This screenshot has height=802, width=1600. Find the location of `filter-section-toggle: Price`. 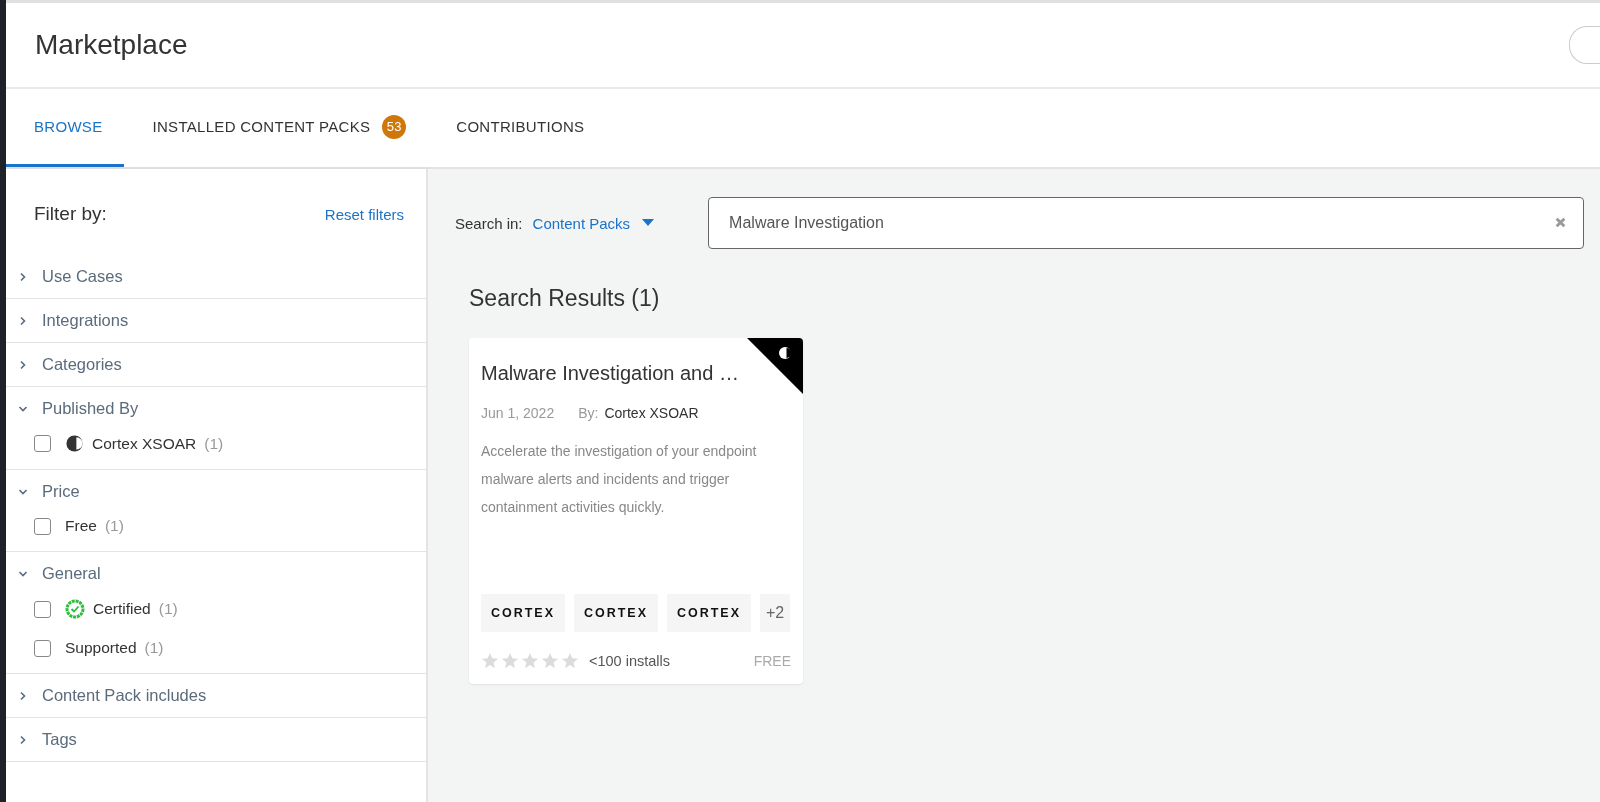

filter-section-toggle: Price is located at coordinates (216, 491).